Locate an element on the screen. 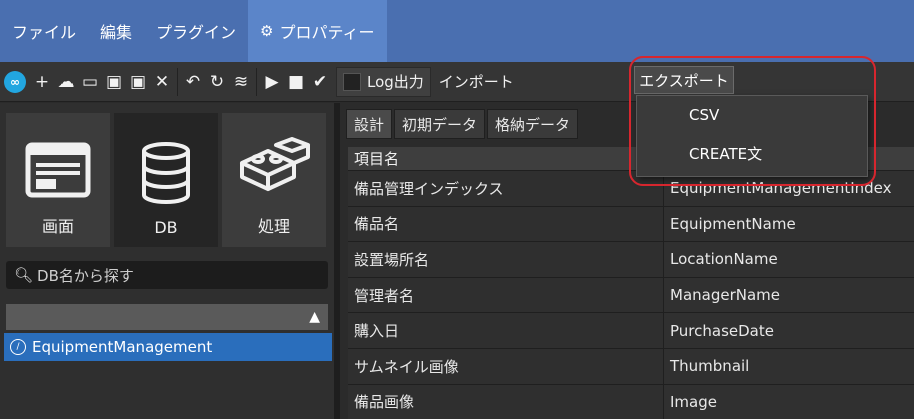 This screenshot has height=419, width=914. table-row: 備品名 EquipmentName is located at coordinates (631, 224).